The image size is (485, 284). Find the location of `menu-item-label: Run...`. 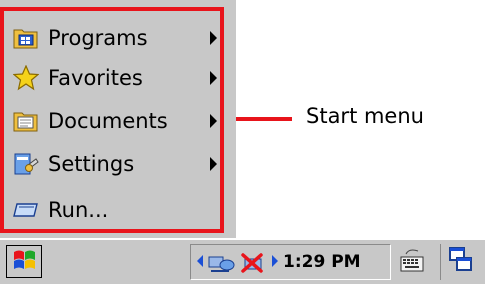

menu-item-label: Run... is located at coordinates (78, 210).